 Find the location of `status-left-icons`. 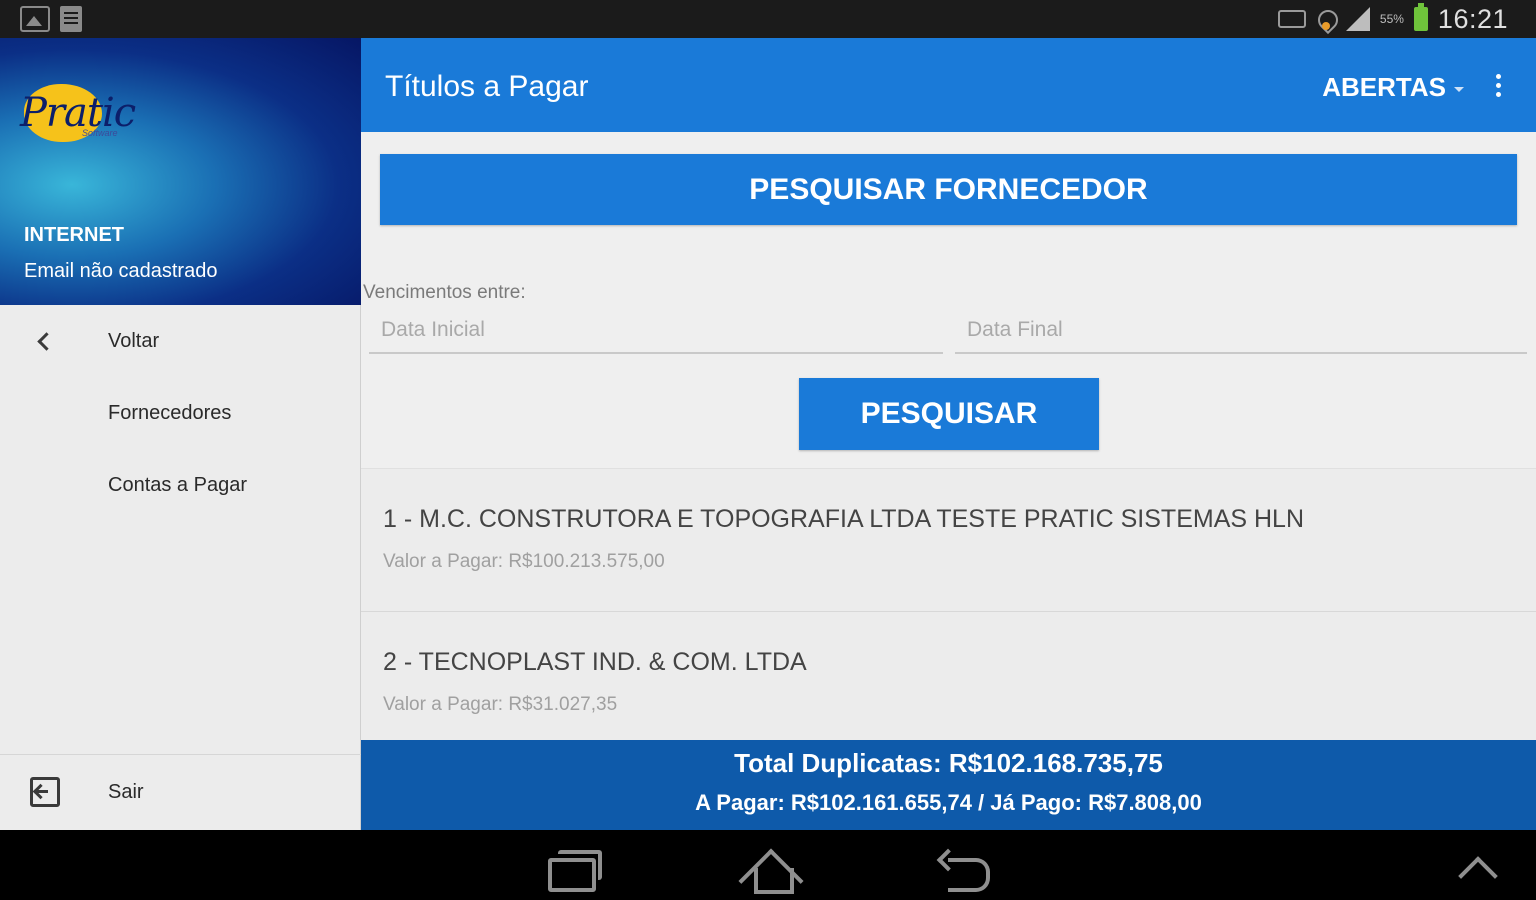

status-left-icons is located at coordinates (51, 19).